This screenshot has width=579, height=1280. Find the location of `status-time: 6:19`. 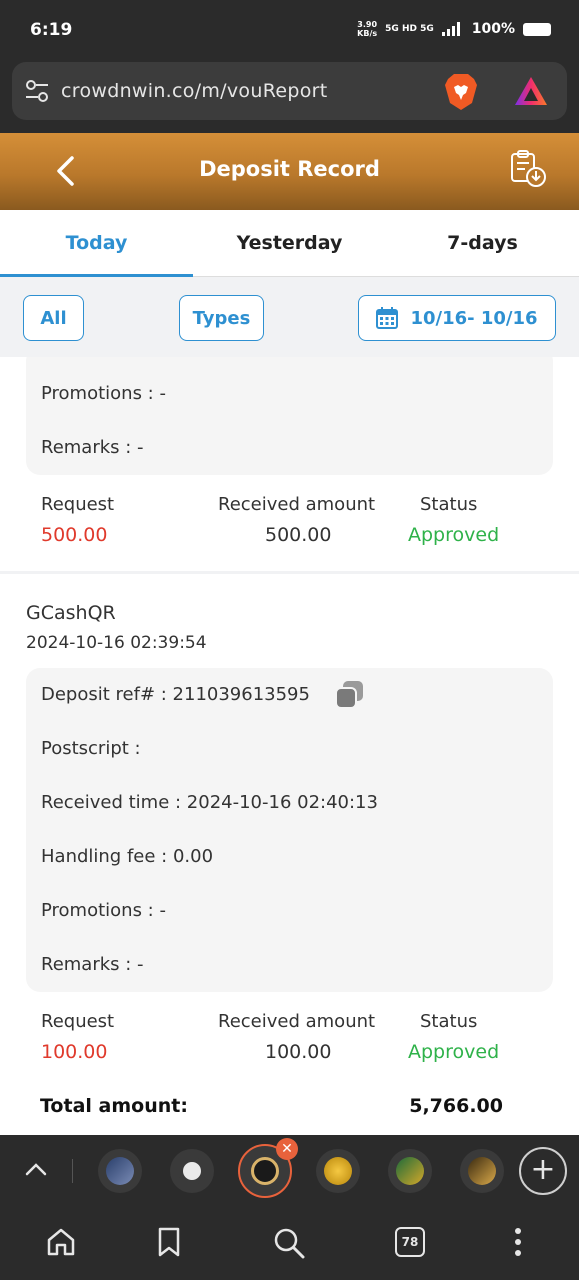

status-time: 6:19 is located at coordinates (51, 30).